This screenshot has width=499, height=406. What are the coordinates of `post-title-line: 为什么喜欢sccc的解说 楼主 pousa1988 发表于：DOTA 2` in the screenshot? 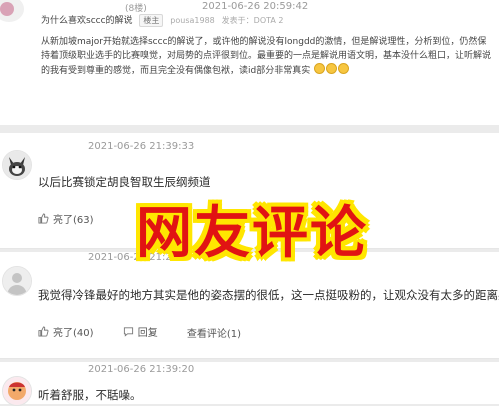 It's located at (162, 20).